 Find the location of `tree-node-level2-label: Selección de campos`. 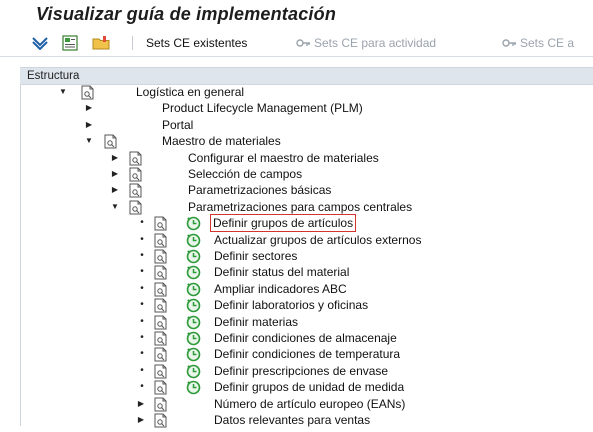

tree-node-level2-label: Selección de campos is located at coordinates (245, 174).